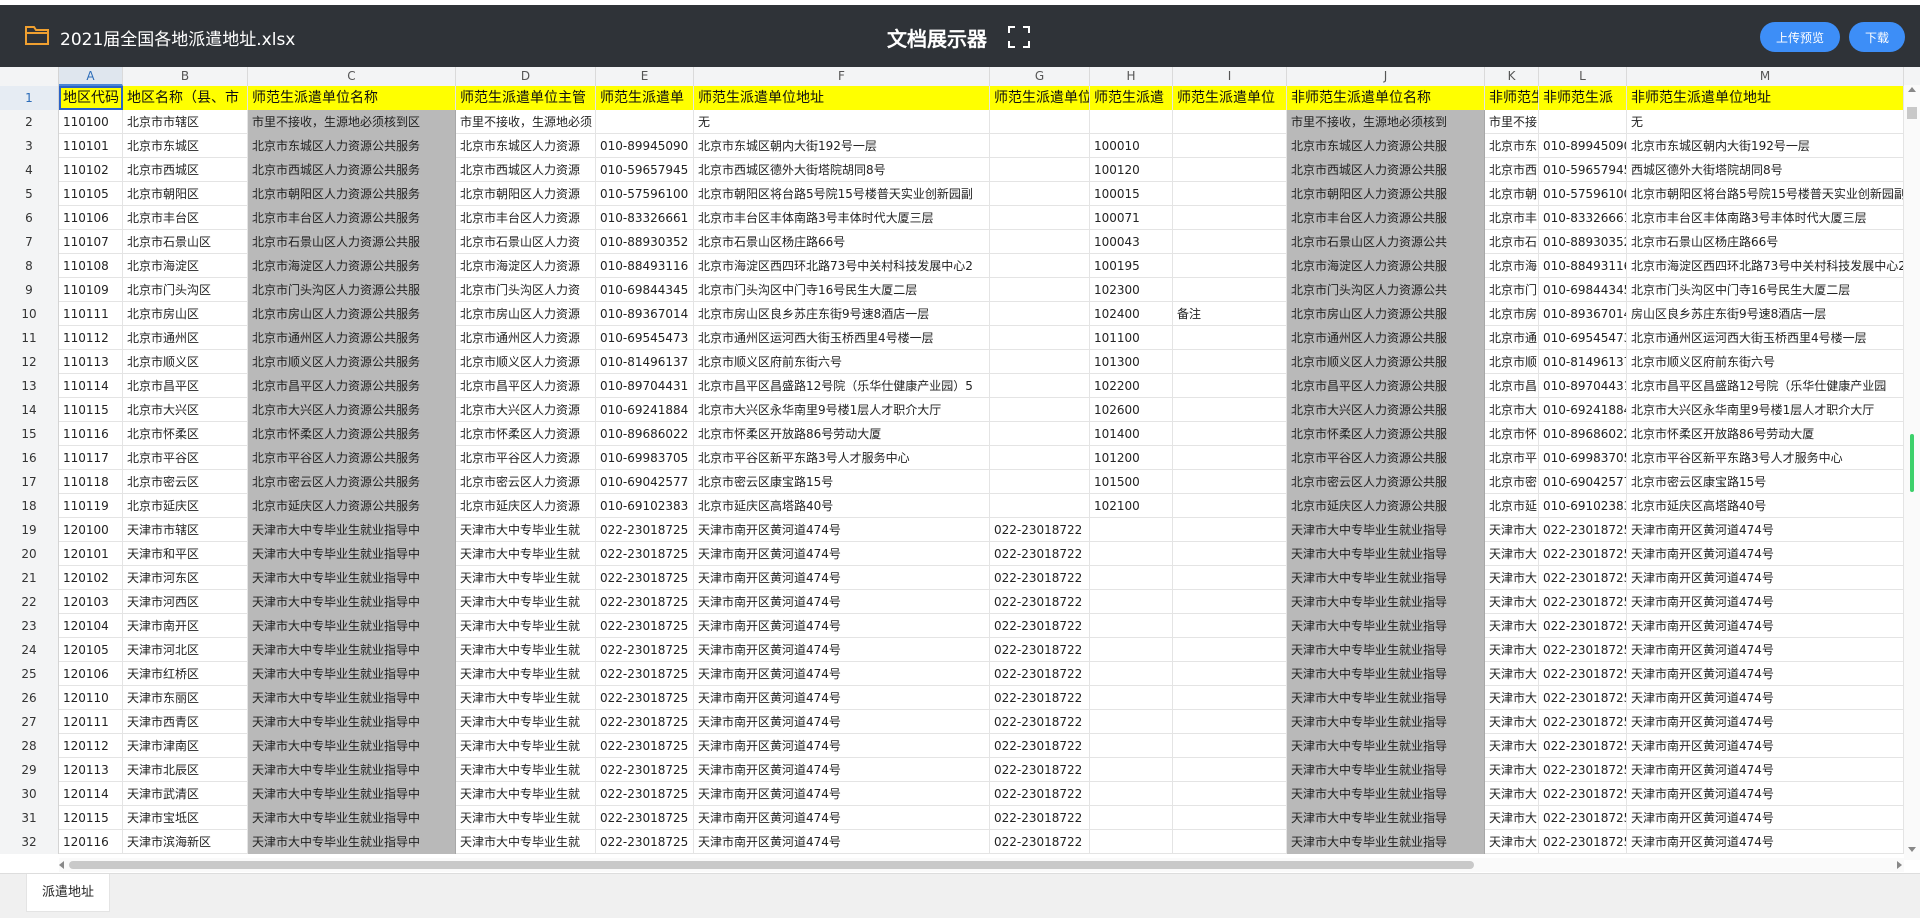 The height and width of the screenshot is (918, 1920). Describe the element at coordinates (91, 506) in the screenshot. I see `table-cell: 110119` at that location.